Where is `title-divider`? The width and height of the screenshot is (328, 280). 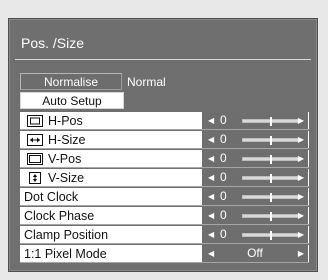
title-divider is located at coordinates (163, 59).